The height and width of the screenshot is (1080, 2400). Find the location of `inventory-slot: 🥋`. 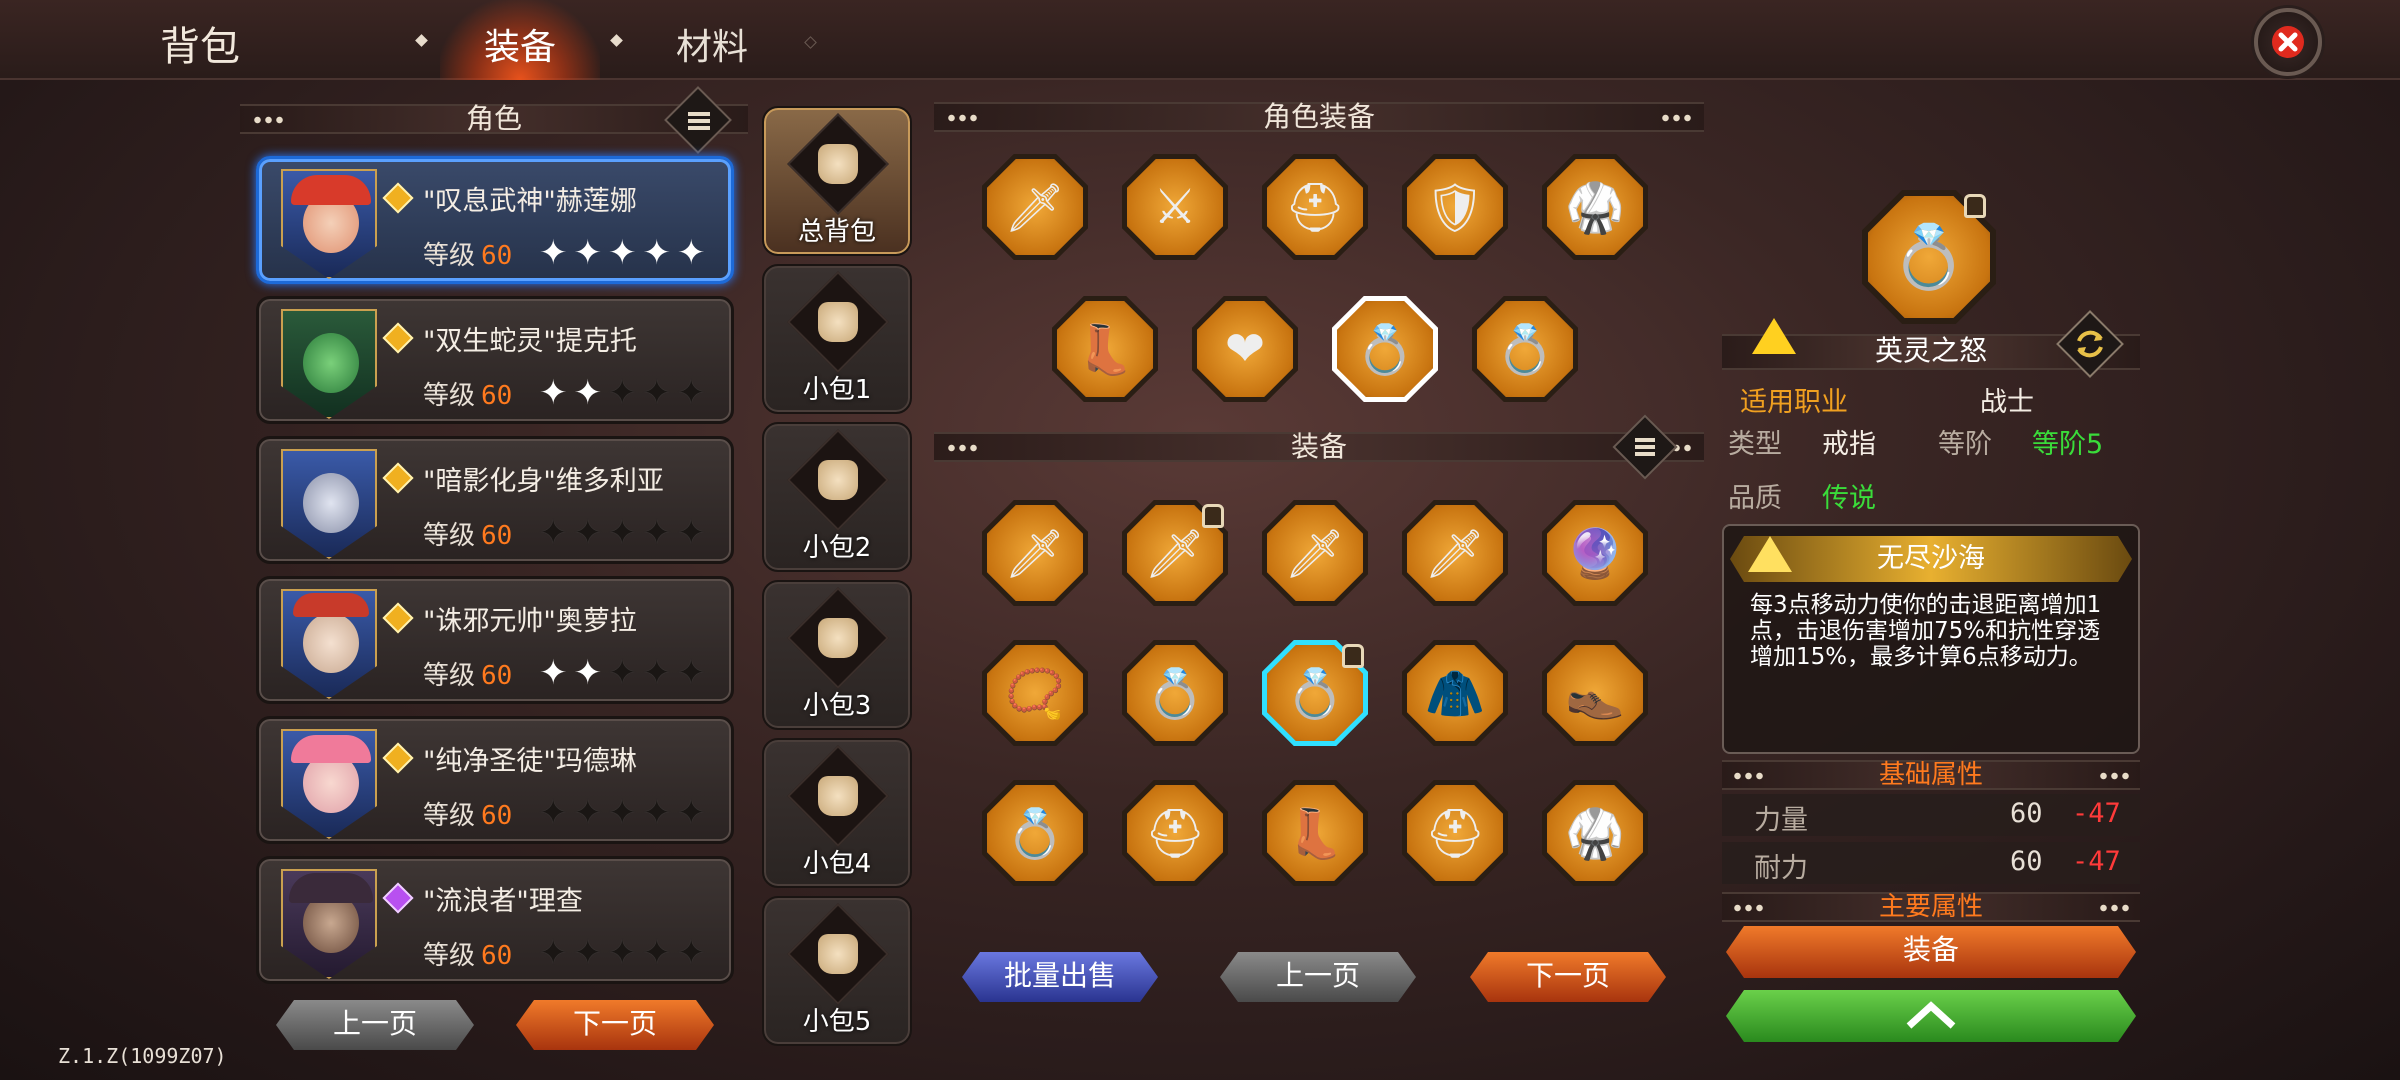

inventory-slot: 🥋 is located at coordinates (1595, 833).